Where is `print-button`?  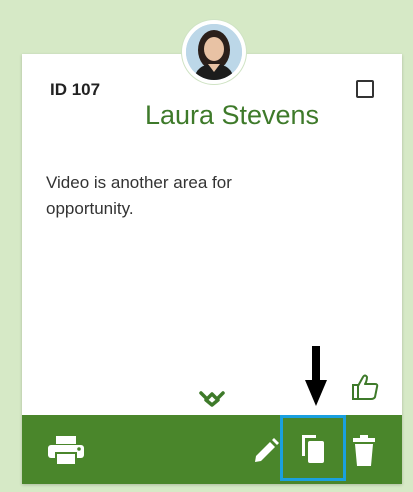 print-button is located at coordinates (66, 451).